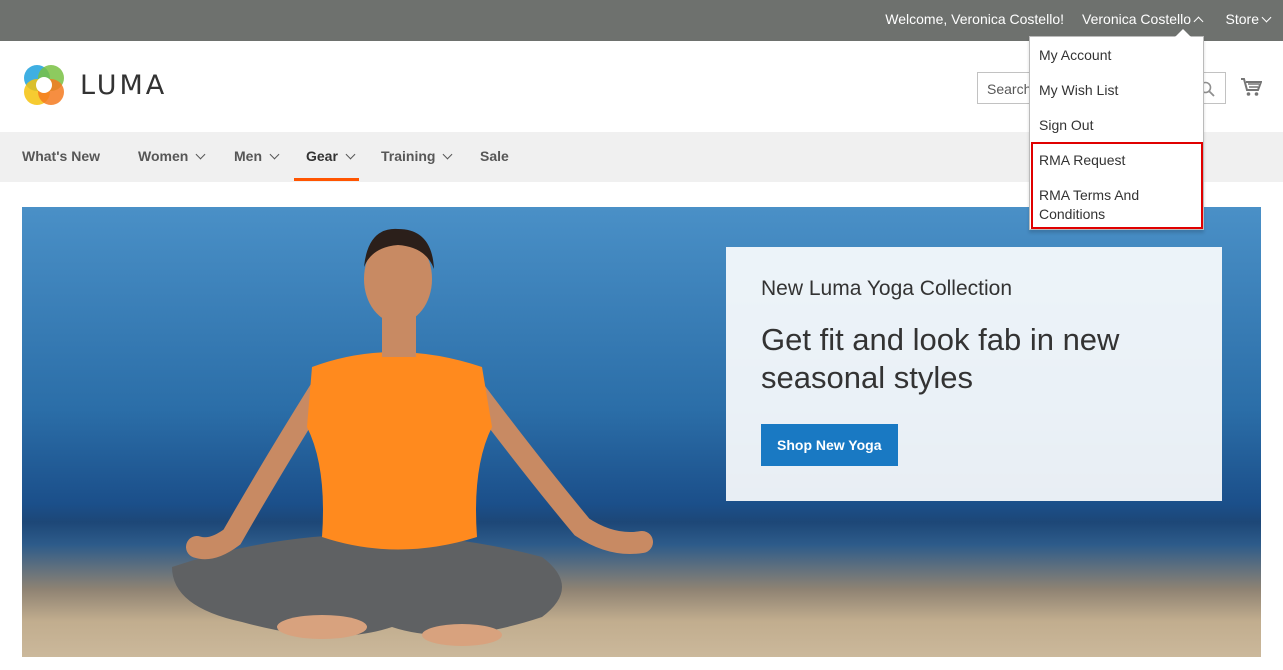 This screenshot has width=1283, height=670. I want to click on dropdown-caret, so click(1183, 33).